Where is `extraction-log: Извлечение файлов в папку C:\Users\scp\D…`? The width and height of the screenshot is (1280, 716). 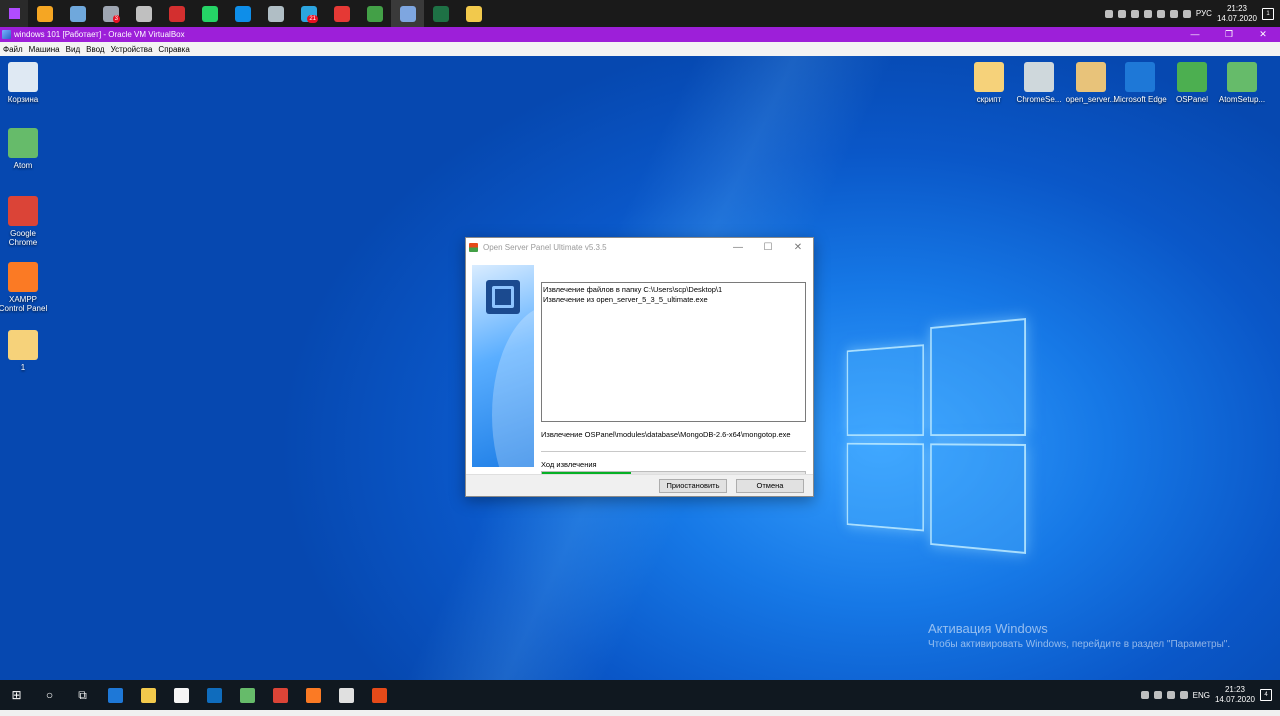
extraction-log: Извлечение файлов в папку C:\Users\scp\D… is located at coordinates (673, 352).